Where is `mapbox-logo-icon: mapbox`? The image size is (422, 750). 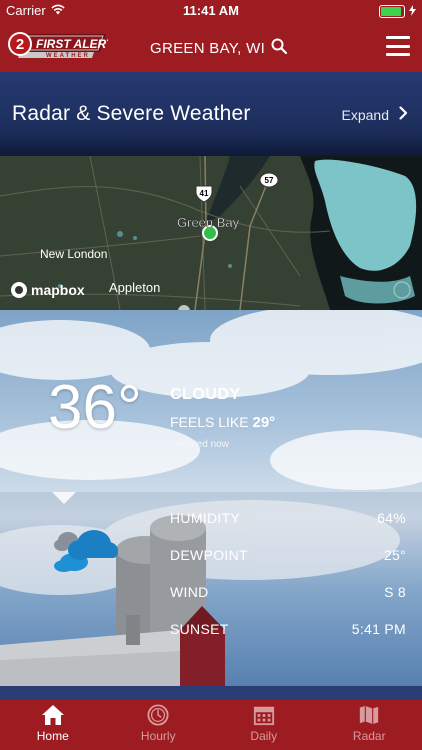 mapbox-logo-icon: mapbox is located at coordinates (48, 290).